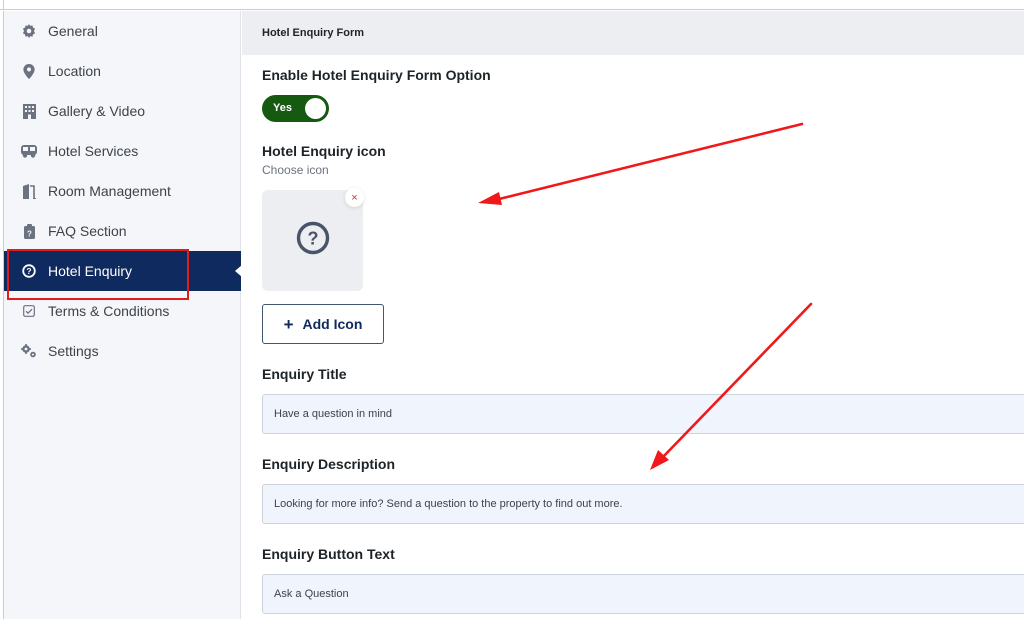 The height and width of the screenshot is (619, 1024). What do you see at coordinates (74, 71) in the screenshot?
I see `sidebar-item-label: Location` at bounding box center [74, 71].